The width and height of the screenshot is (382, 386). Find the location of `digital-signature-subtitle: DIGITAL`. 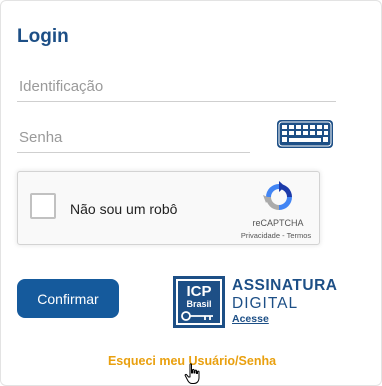

digital-signature-subtitle: DIGITAL is located at coordinates (265, 303).